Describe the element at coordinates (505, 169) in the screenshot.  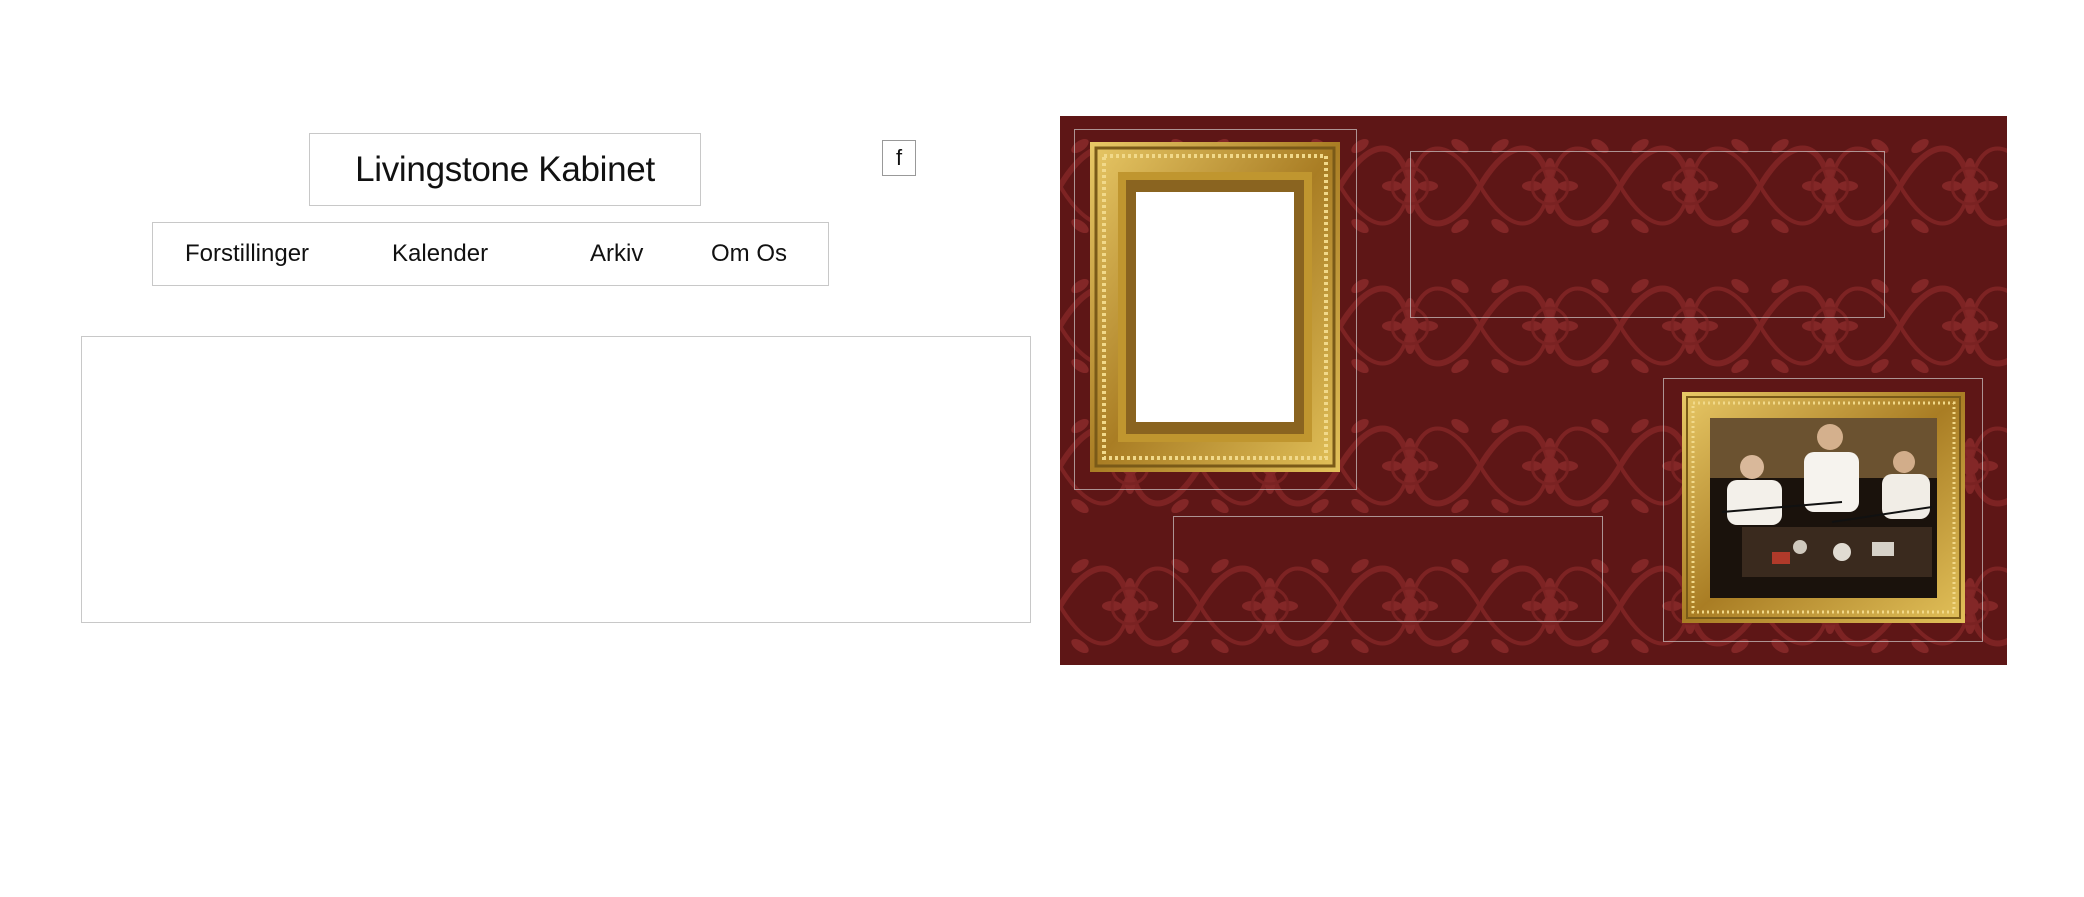
I see `site-title: Livingstone Kabinet` at that location.